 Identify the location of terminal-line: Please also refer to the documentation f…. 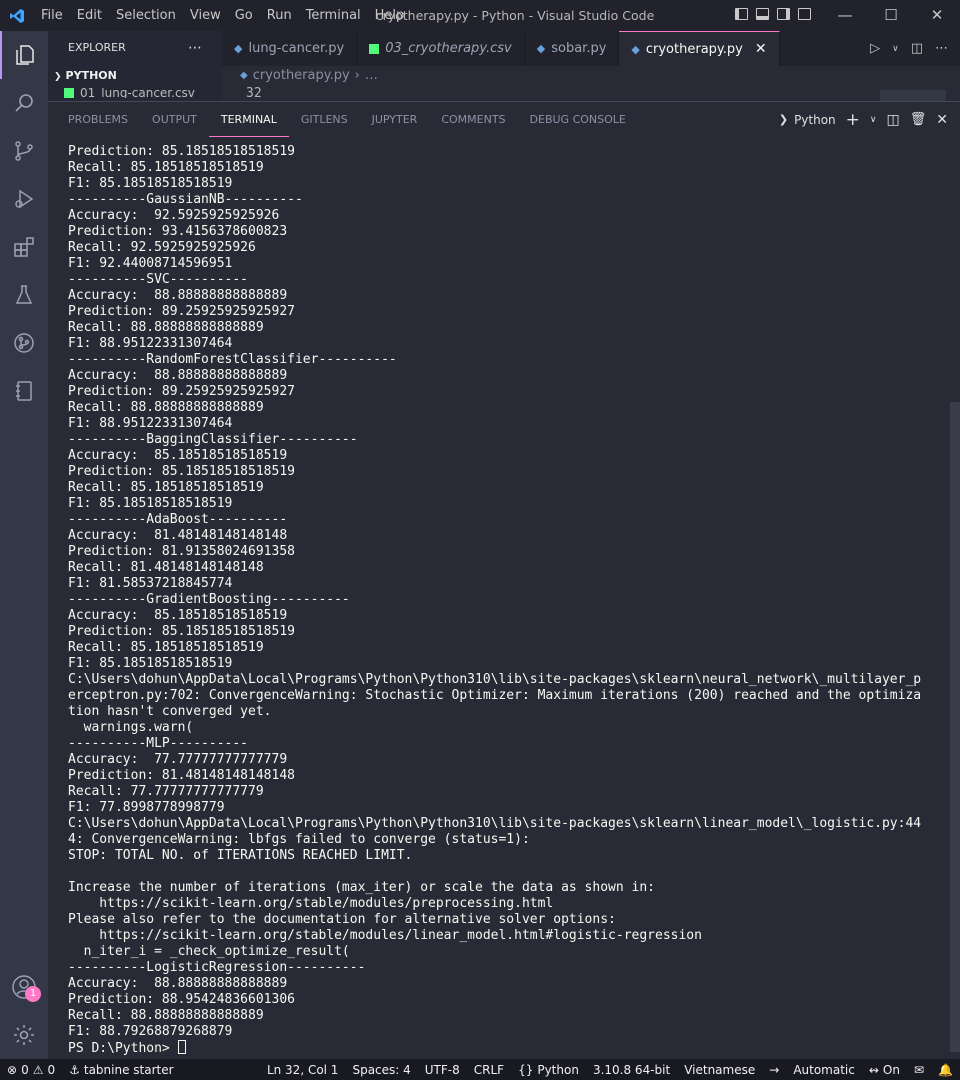
(342, 919).